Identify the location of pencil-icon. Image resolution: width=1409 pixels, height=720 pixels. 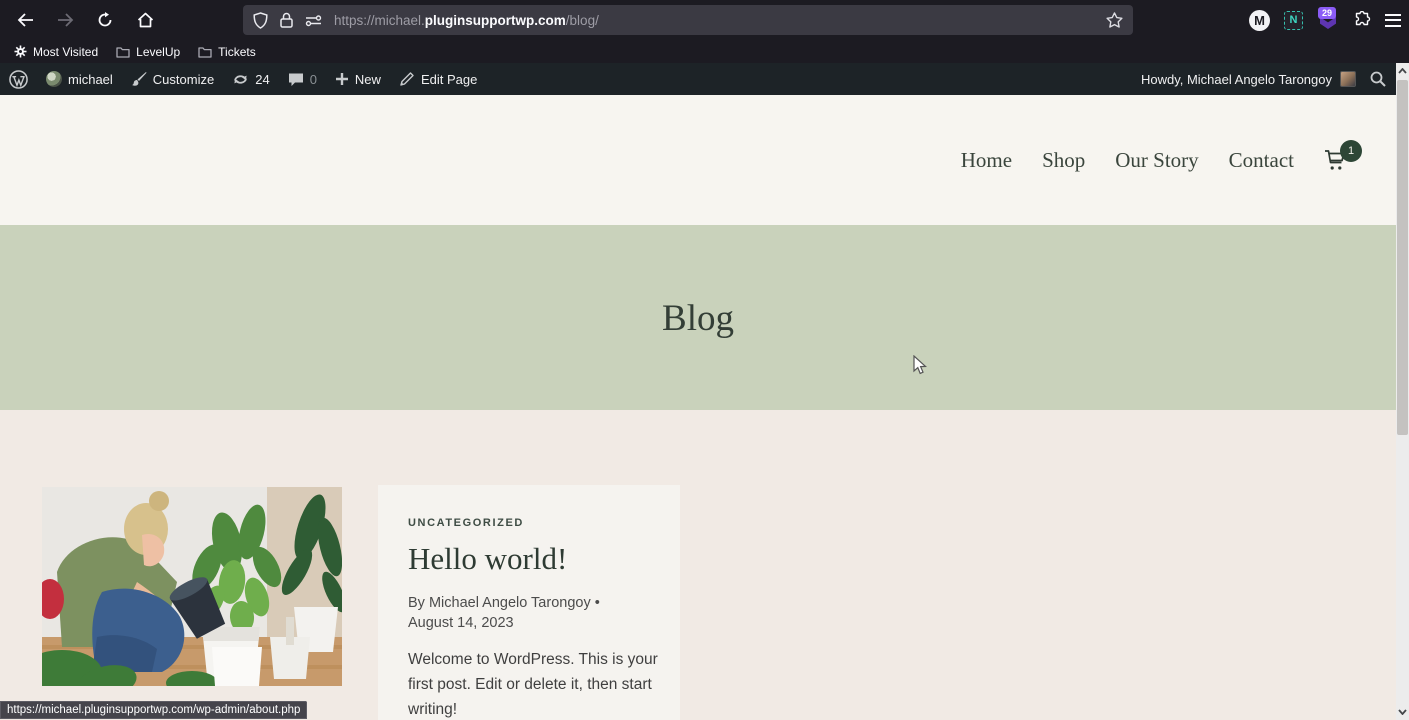
(407, 79).